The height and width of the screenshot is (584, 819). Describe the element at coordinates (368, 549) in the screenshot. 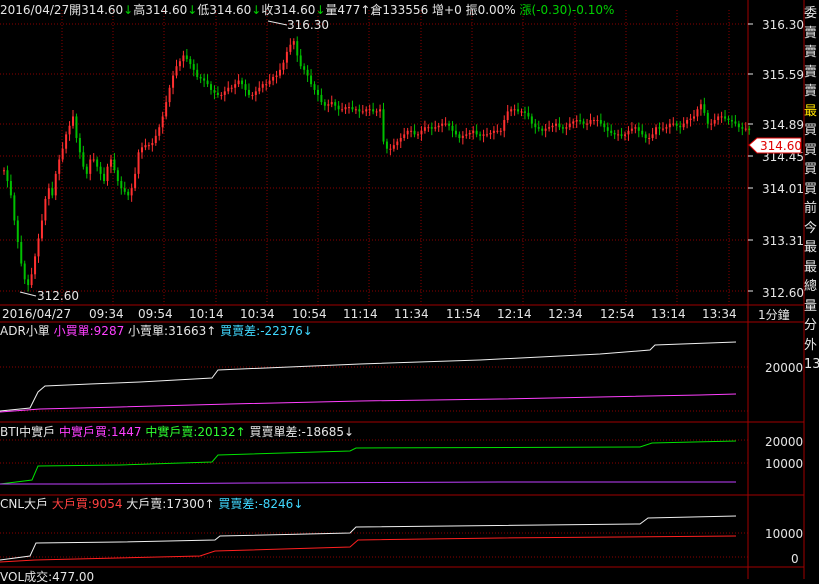

I see `cnl-big-buy-line` at that location.